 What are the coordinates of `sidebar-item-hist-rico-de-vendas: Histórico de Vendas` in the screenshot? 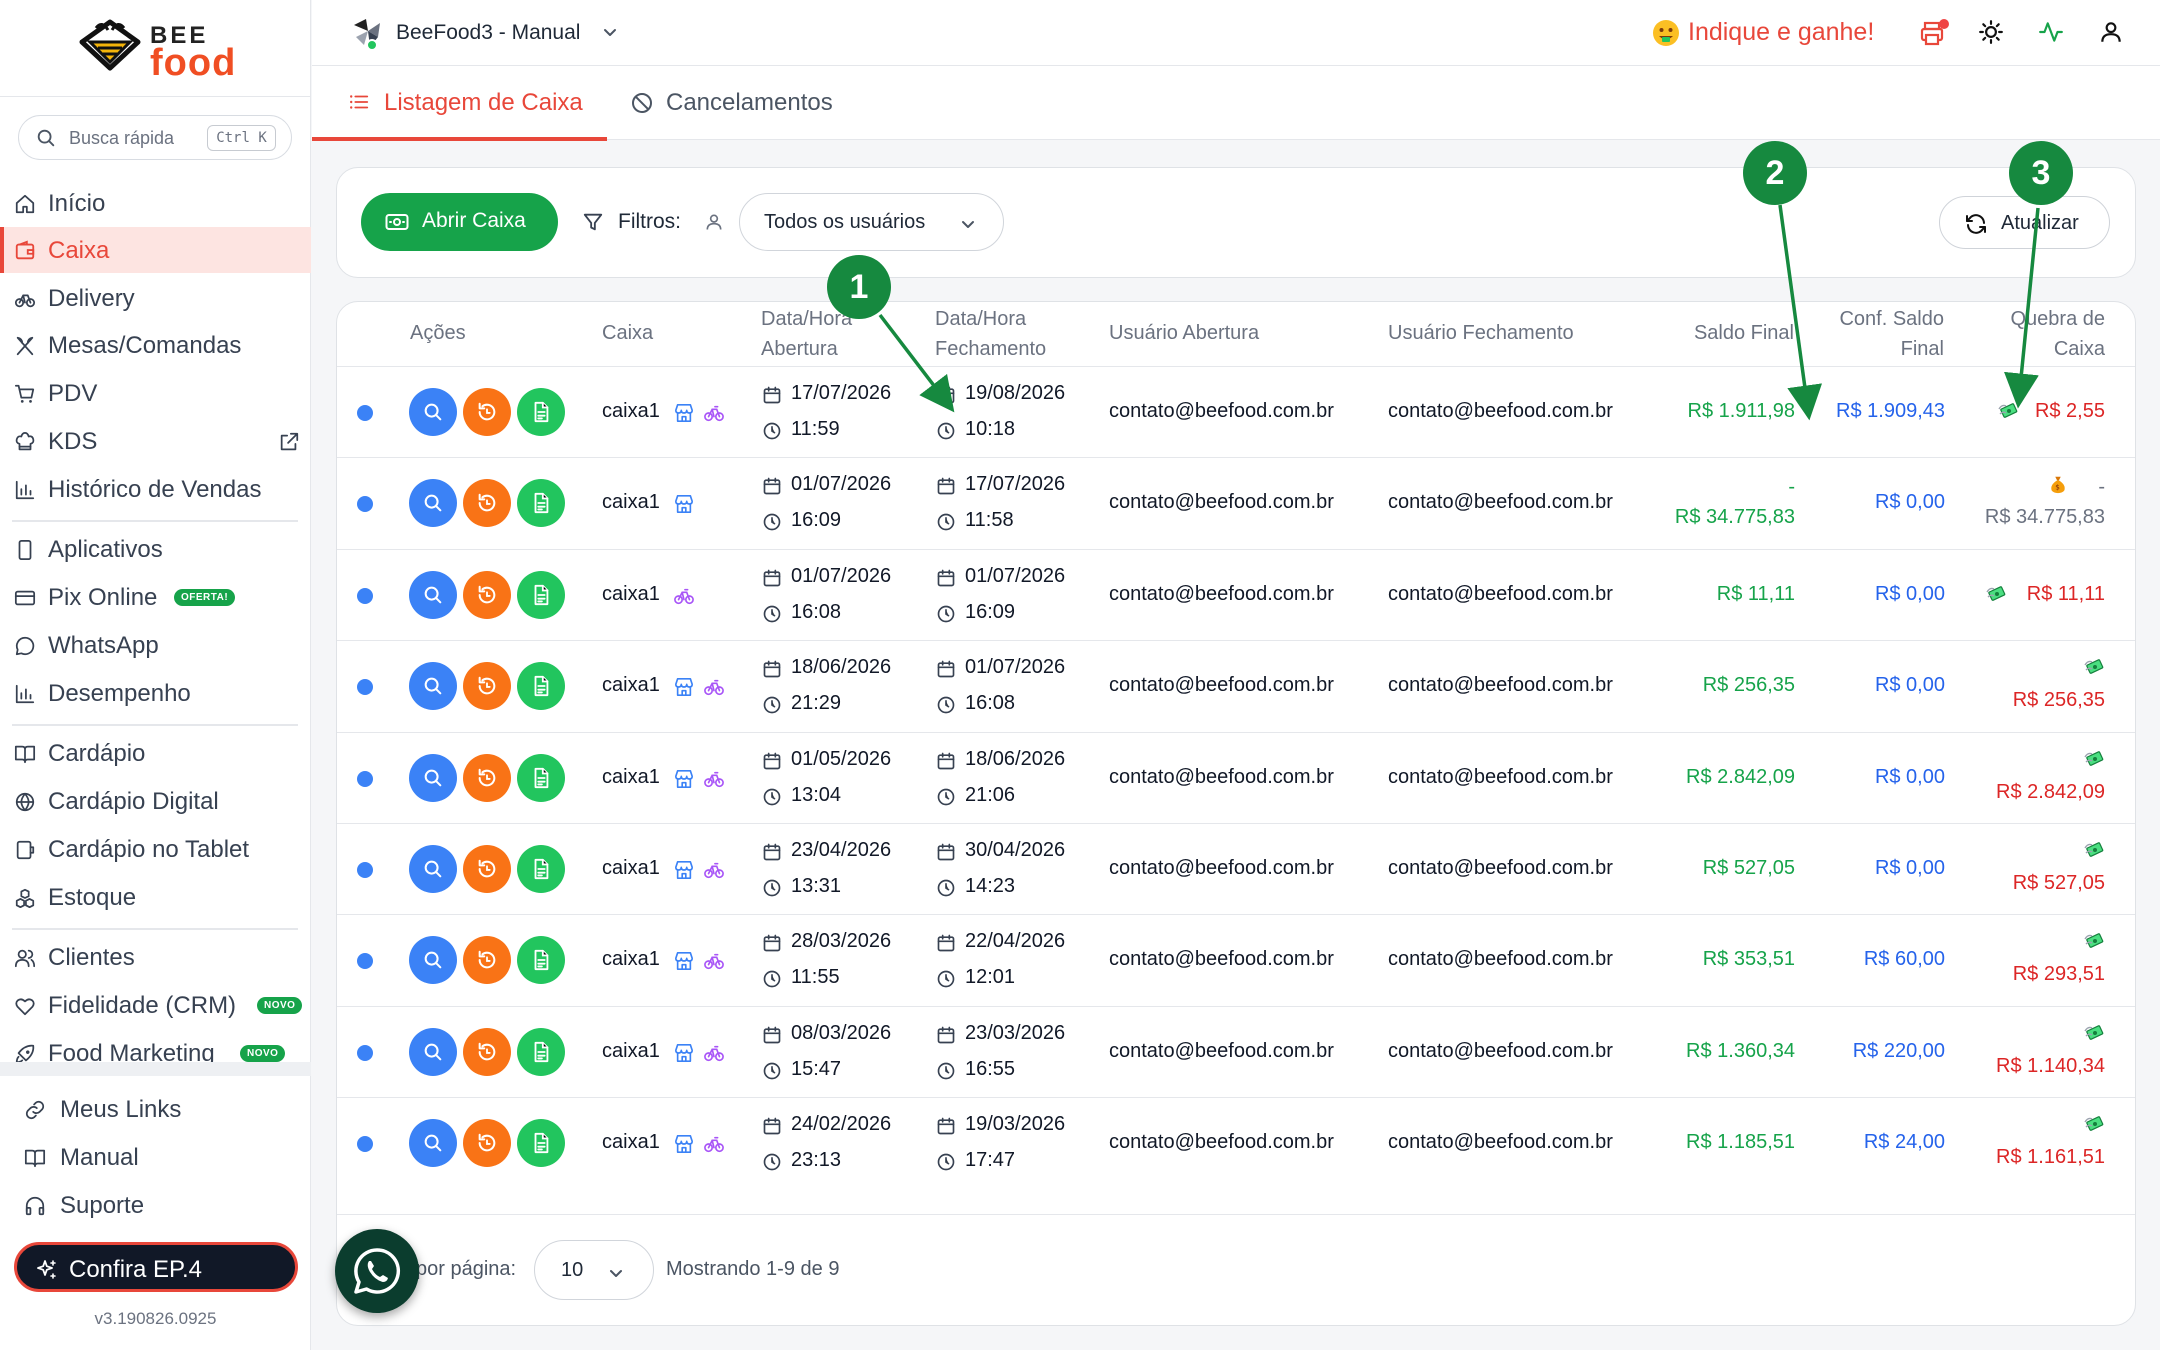 It's located at (155, 489).